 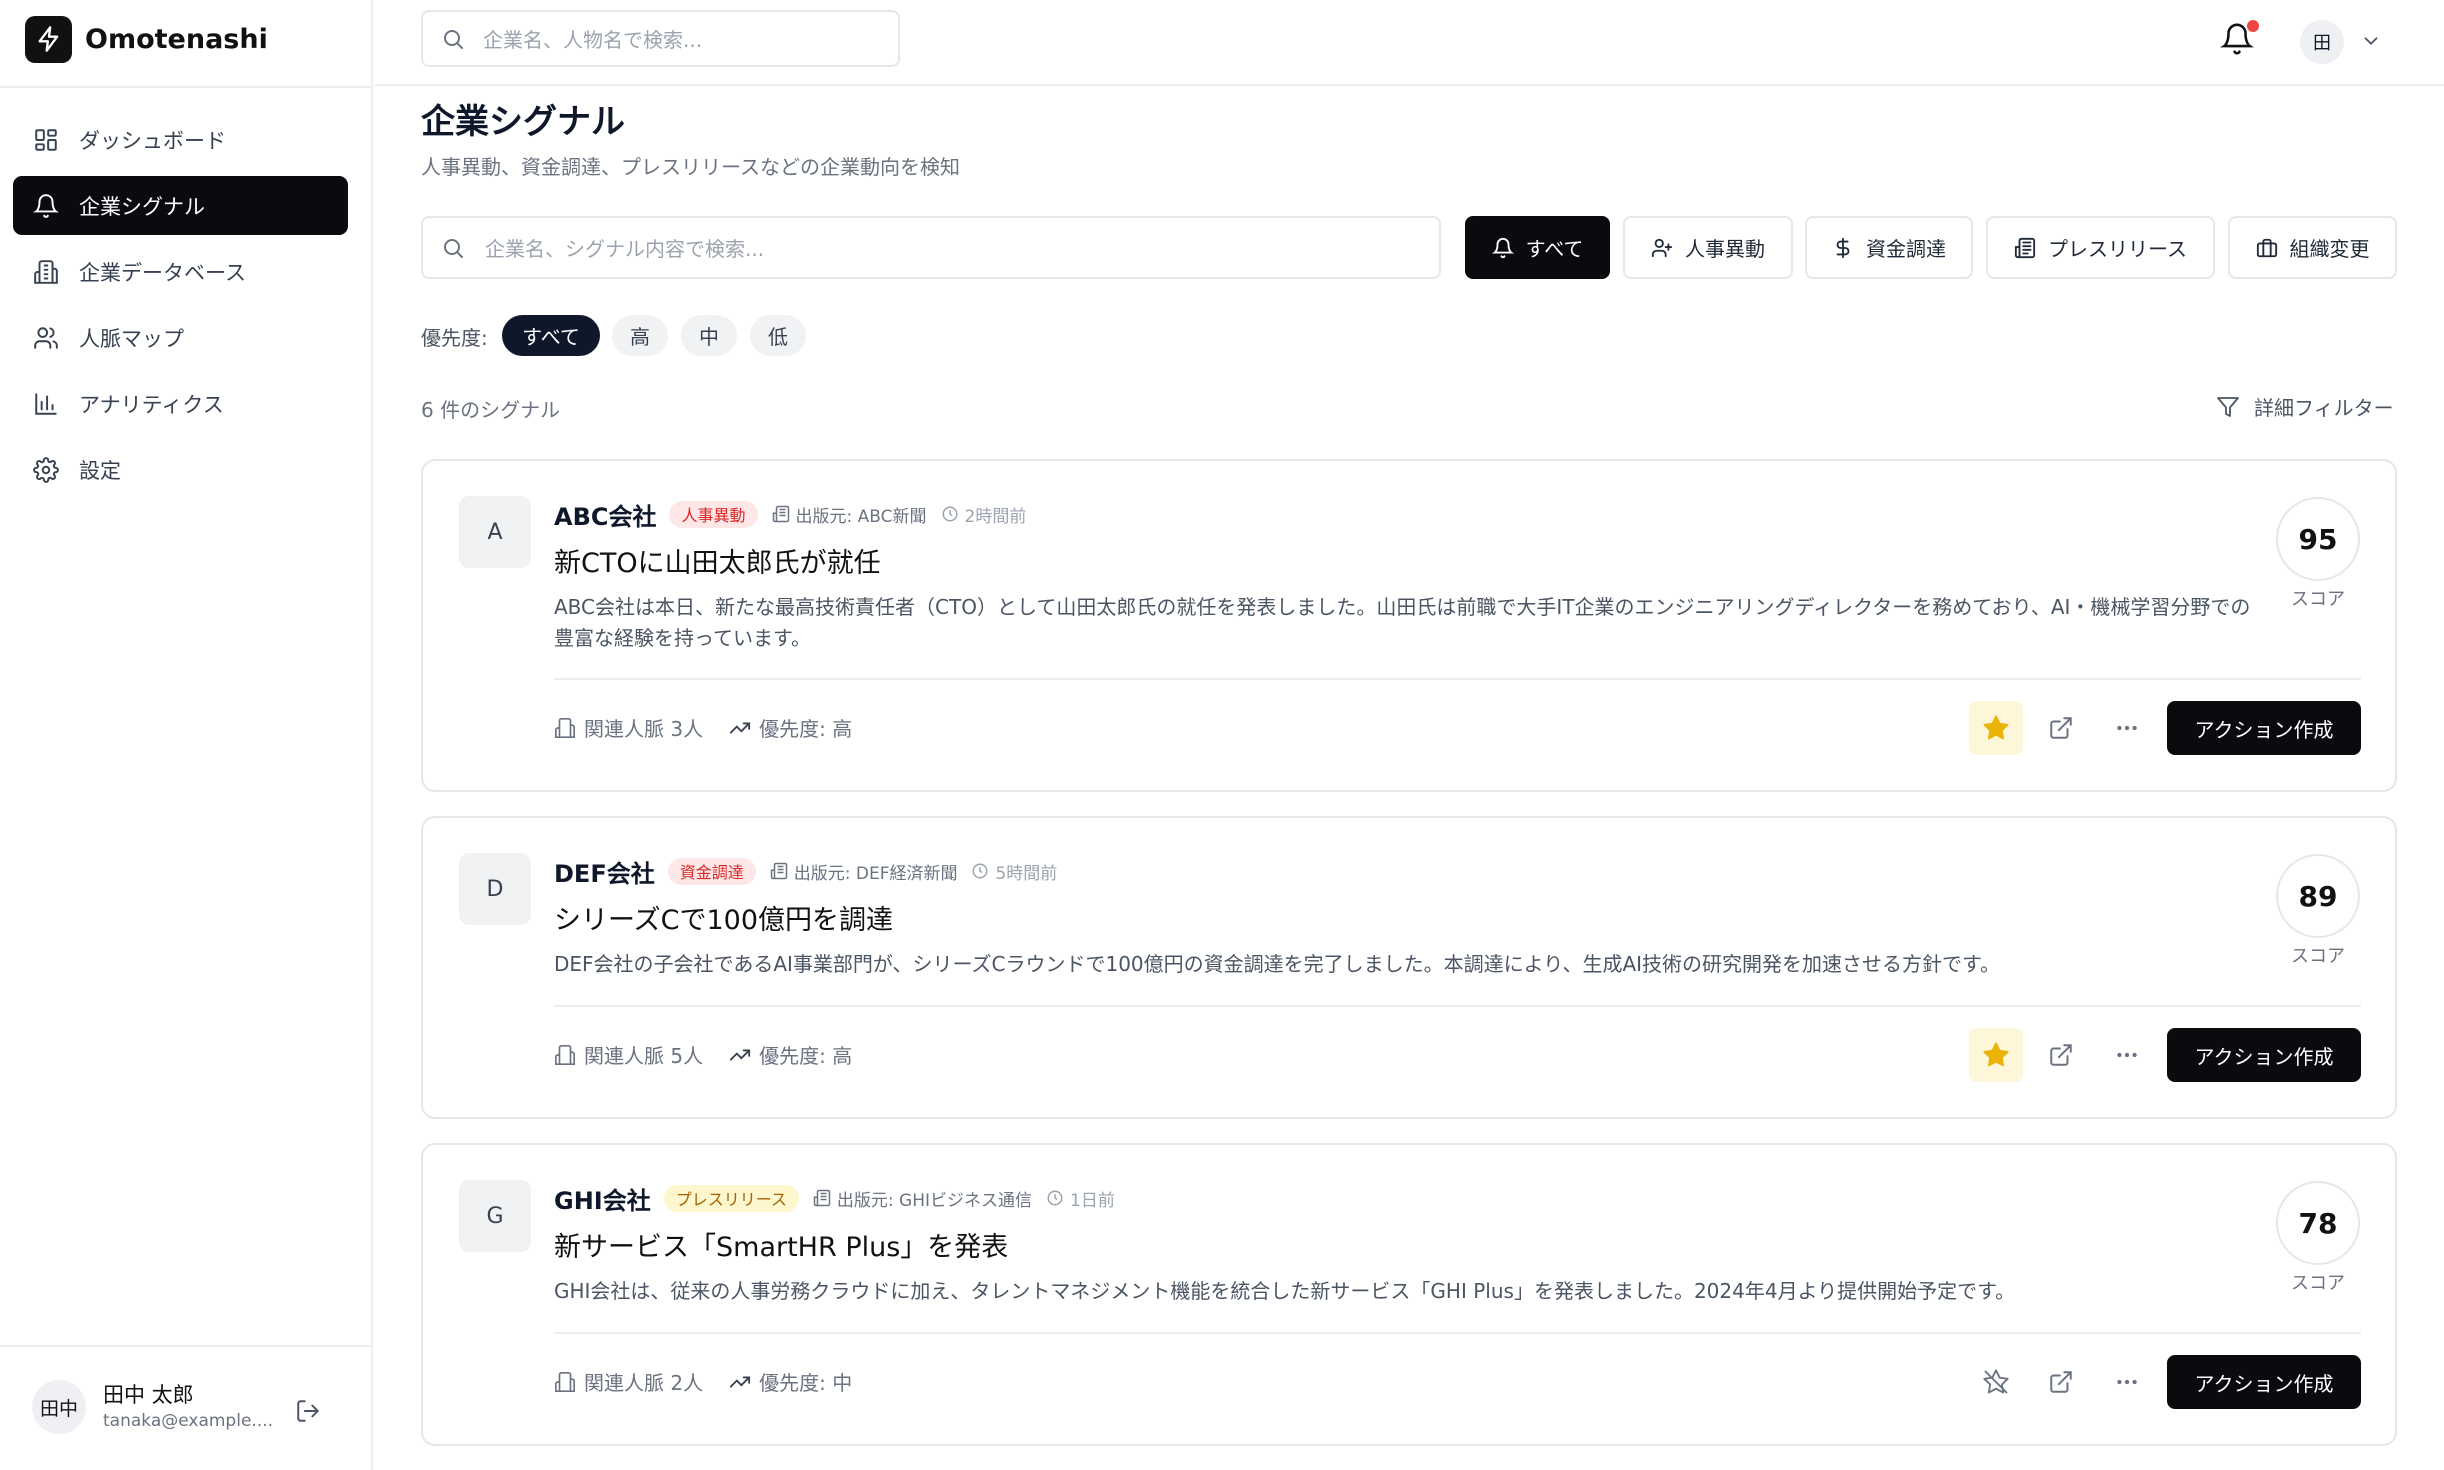 I want to click on filter-chip-label: すべて, so click(x=1554, y=249).